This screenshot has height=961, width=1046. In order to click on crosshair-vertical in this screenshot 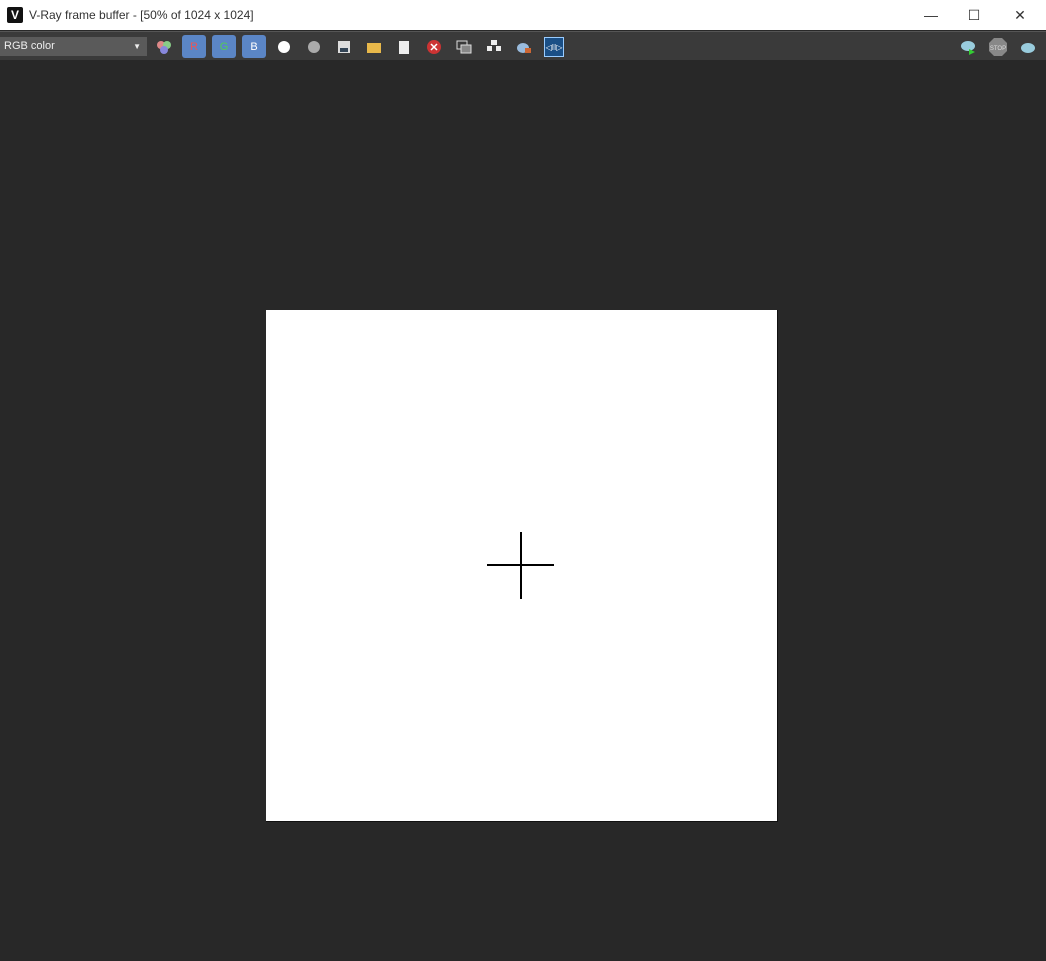, I will do `click(521, 565)`.